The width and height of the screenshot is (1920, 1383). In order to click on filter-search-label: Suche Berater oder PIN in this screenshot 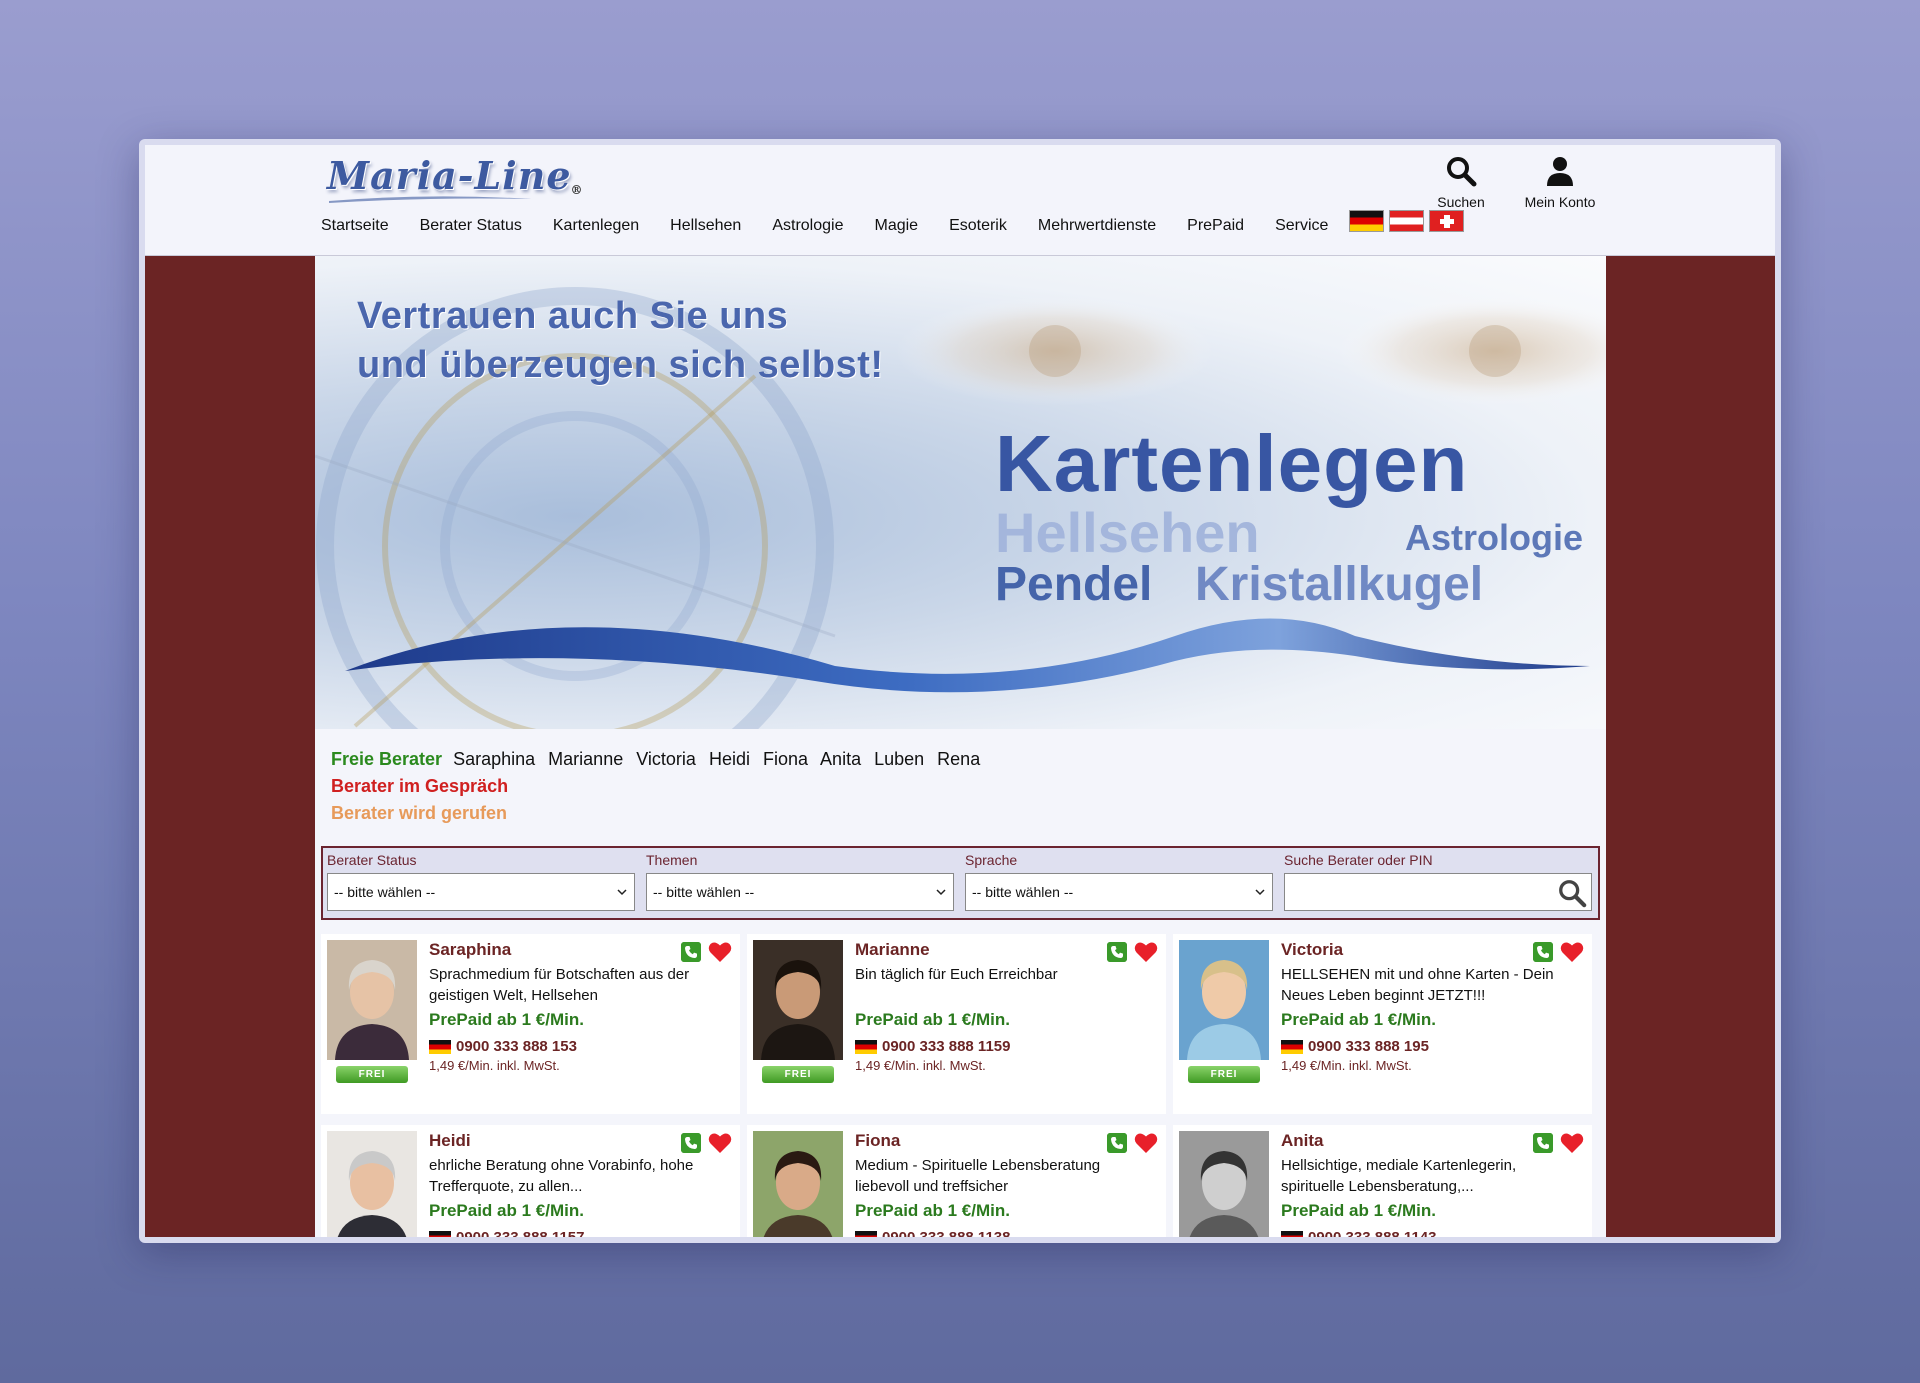, I will do `click(1358, 860)`.